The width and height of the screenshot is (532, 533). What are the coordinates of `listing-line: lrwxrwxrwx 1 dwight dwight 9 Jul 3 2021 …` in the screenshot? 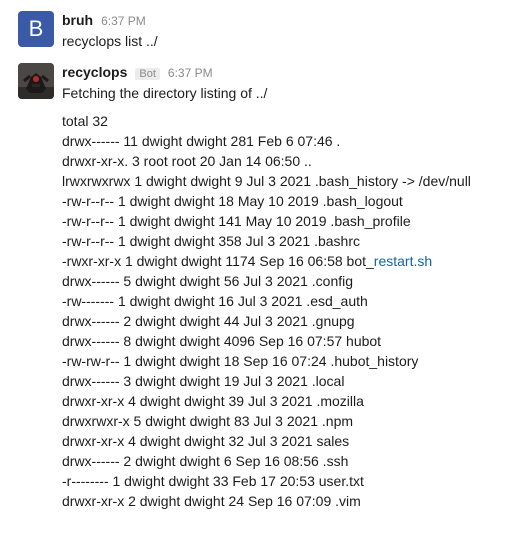 It's located at (266, 181).